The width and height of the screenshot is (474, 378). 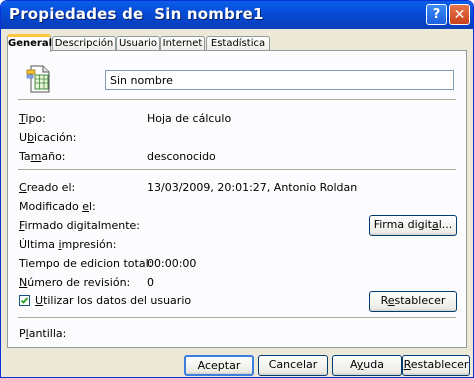 I want to click on document-name-input, so click(x=279, y=80).